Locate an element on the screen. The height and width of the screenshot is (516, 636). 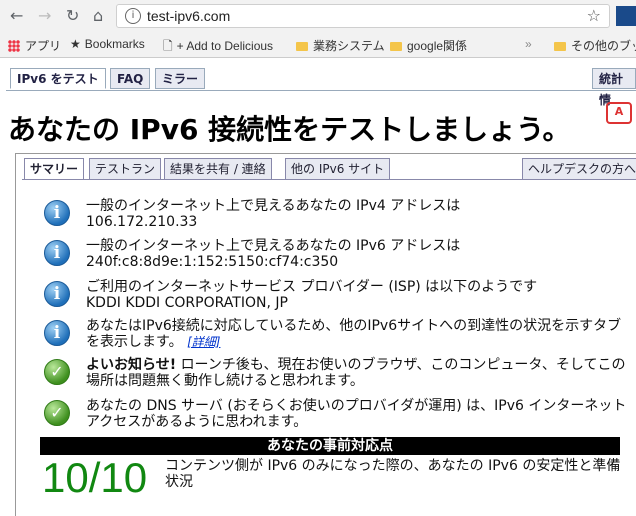
extension-icon is located at coordinates (626, 16).